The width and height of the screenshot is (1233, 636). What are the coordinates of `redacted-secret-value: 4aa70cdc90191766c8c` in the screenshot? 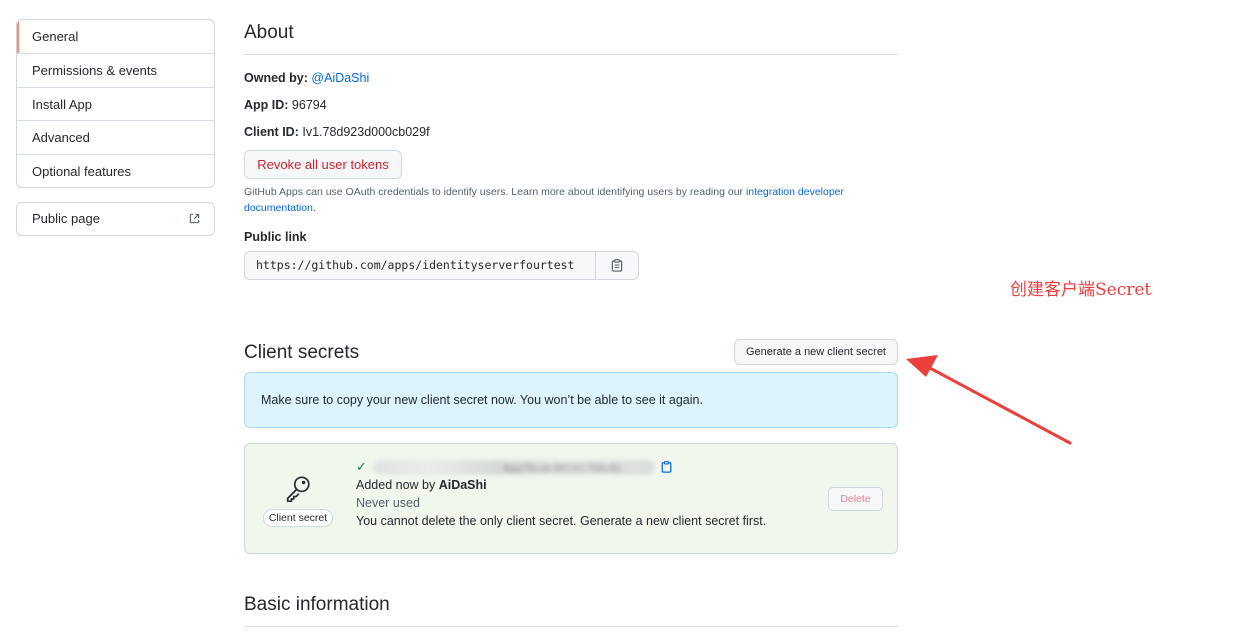 It's located at (513, 467).